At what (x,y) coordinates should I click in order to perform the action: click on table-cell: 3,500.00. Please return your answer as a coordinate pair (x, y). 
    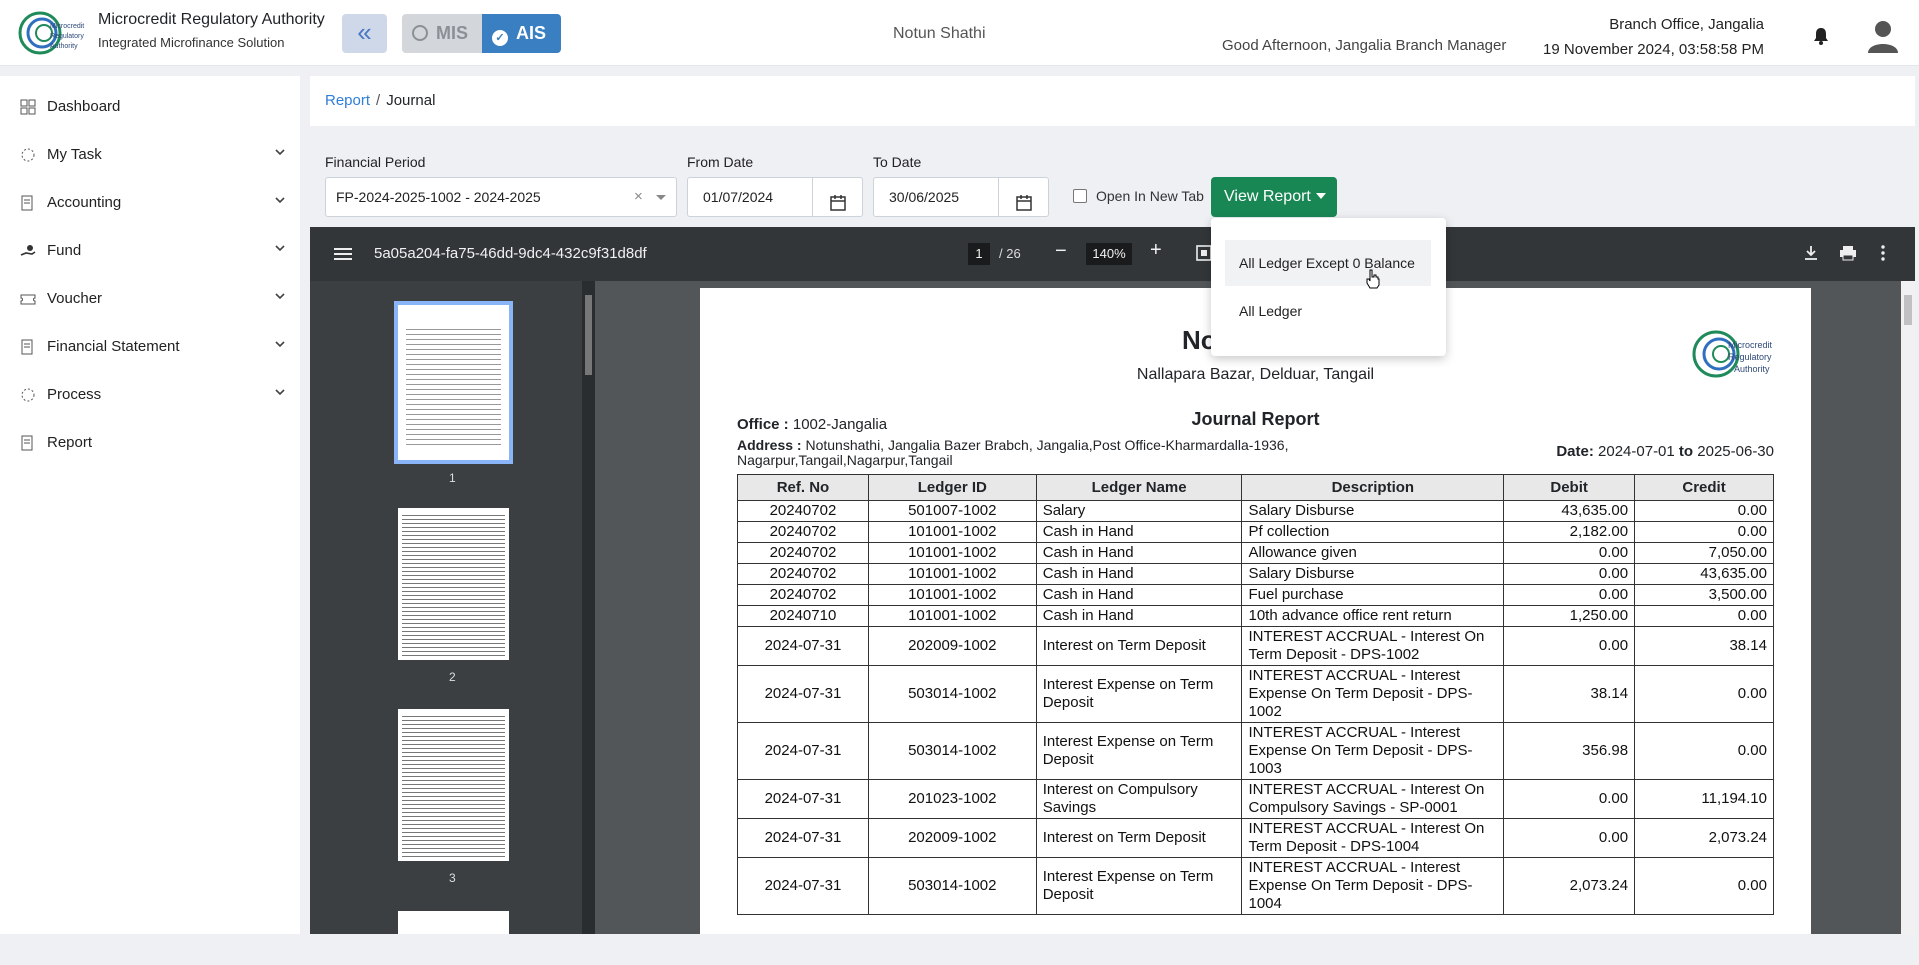
    Looking at the image, I should click on (1704, 595).